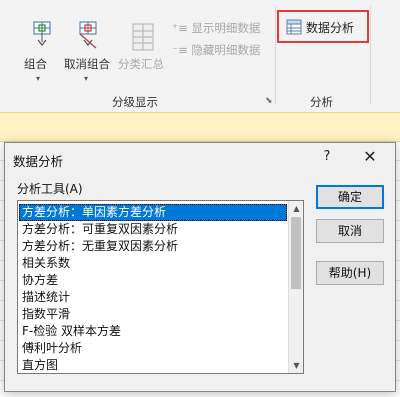 This screenshot has width=400, height=397. I want to click on highlight-box, so click(323, 26).